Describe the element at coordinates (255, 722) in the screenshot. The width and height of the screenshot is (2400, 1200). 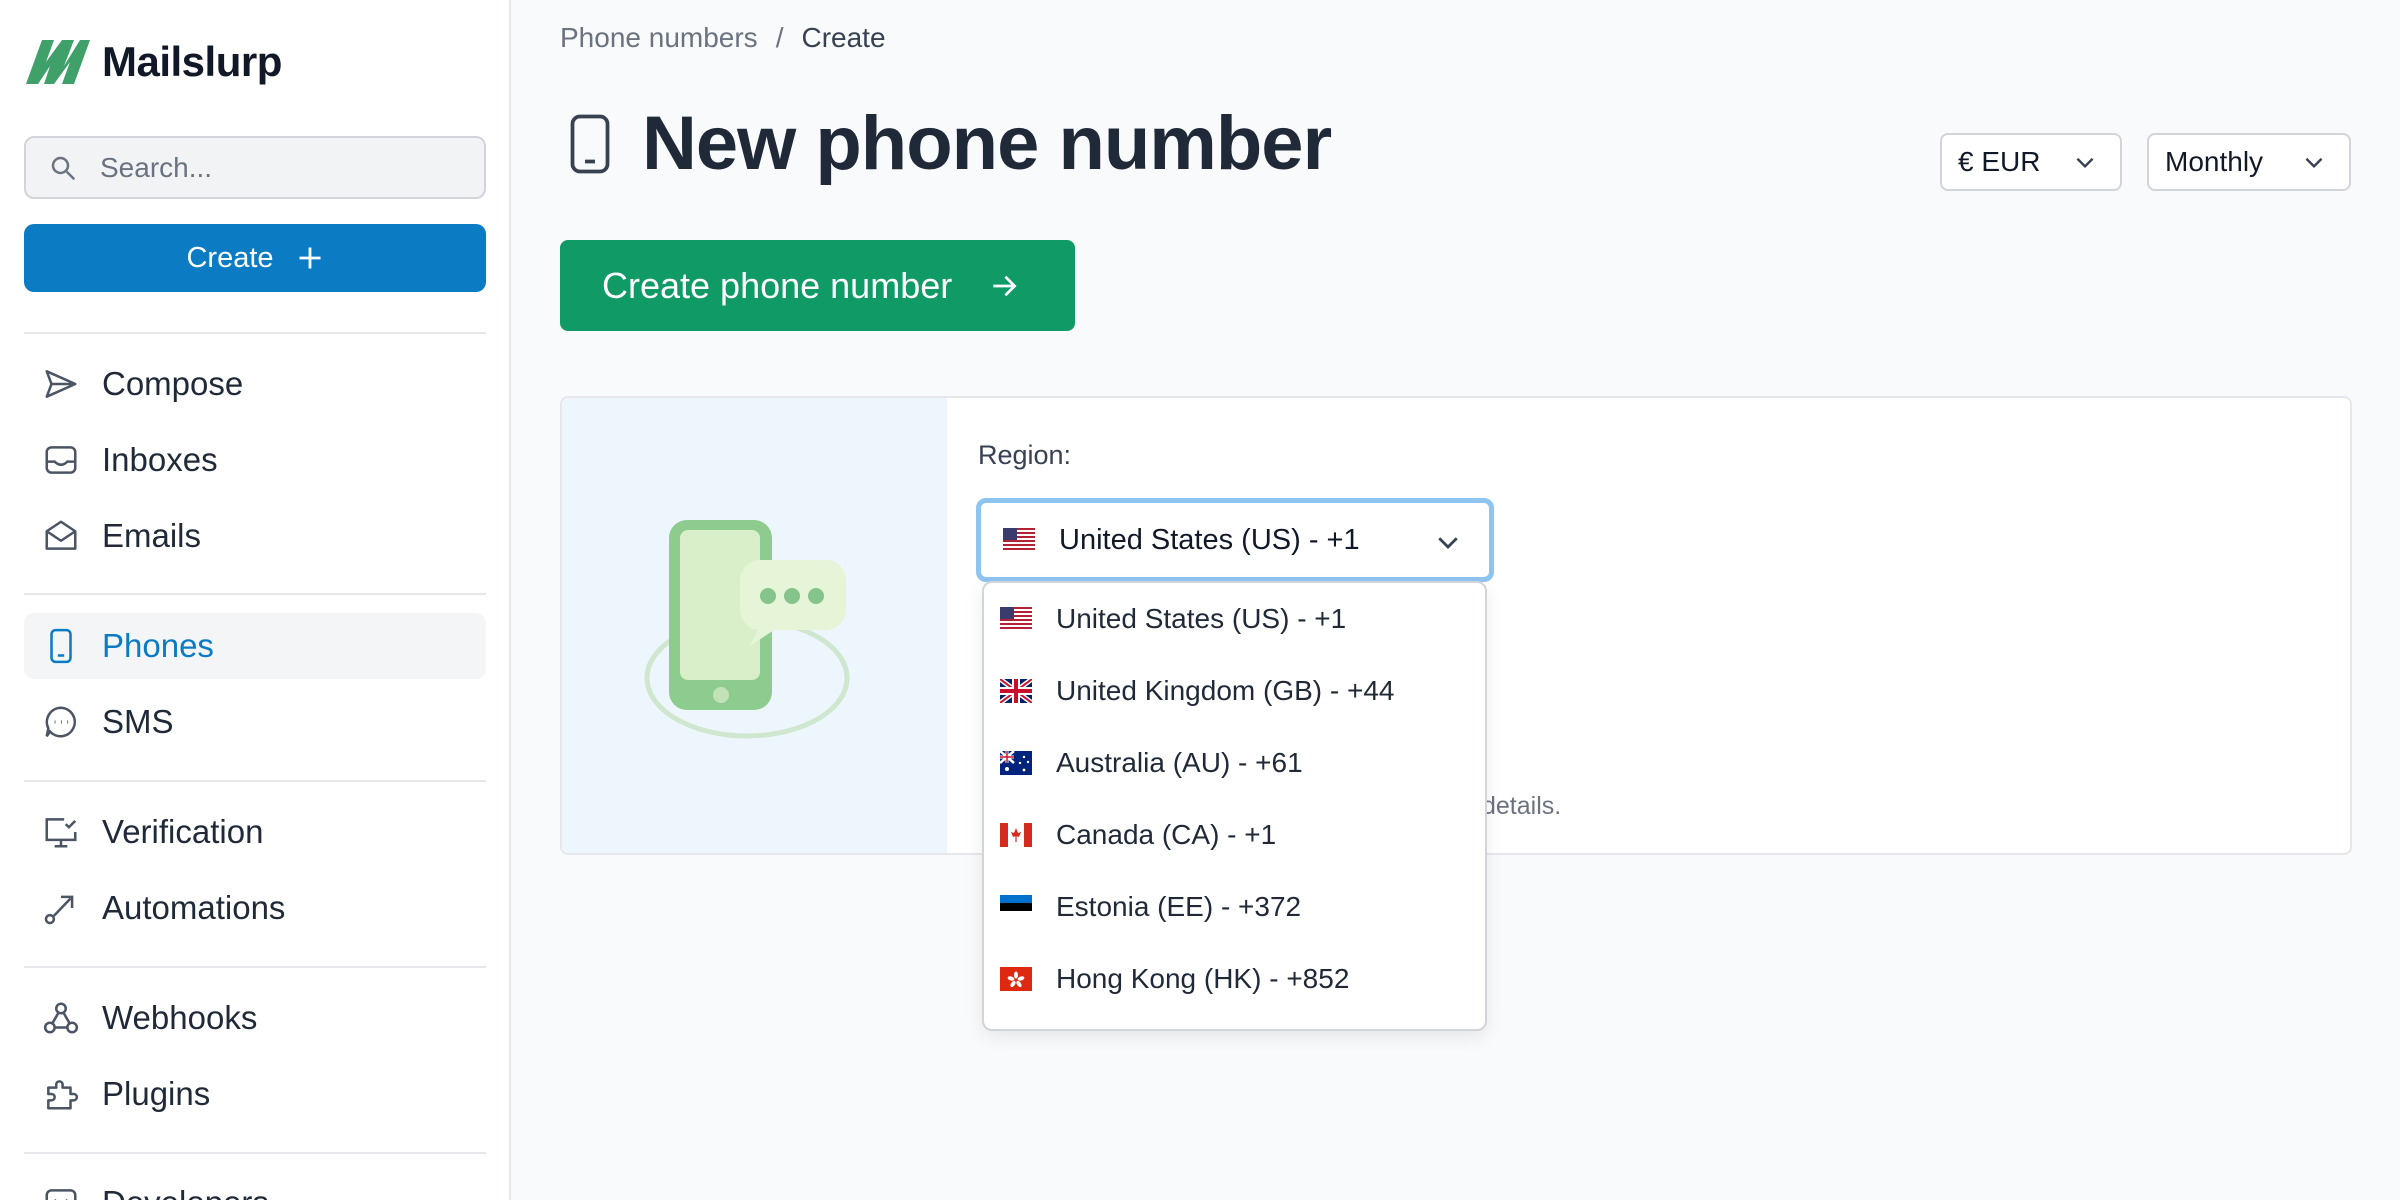
I see `sidebar-item-sms: SMS` at that location.